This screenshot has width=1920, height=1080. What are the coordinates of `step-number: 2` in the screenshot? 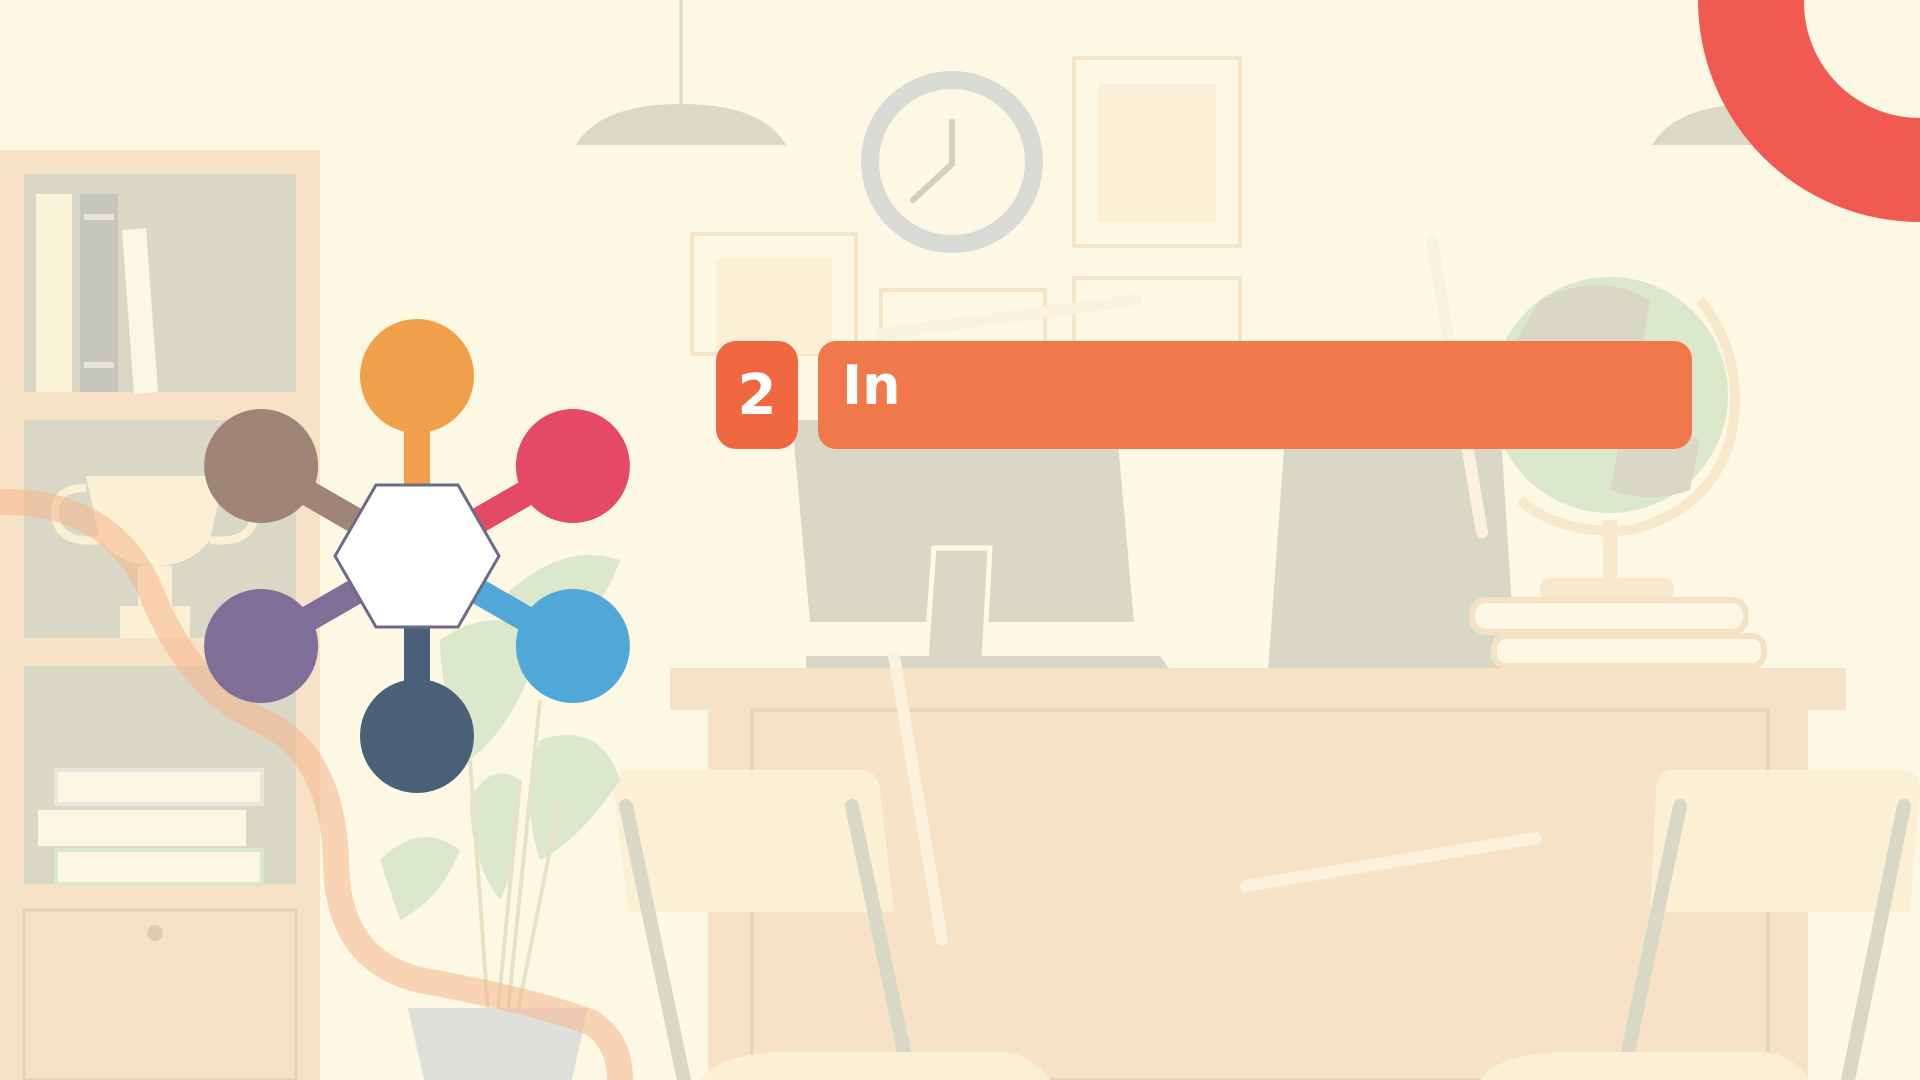 It's located at (757, 395).